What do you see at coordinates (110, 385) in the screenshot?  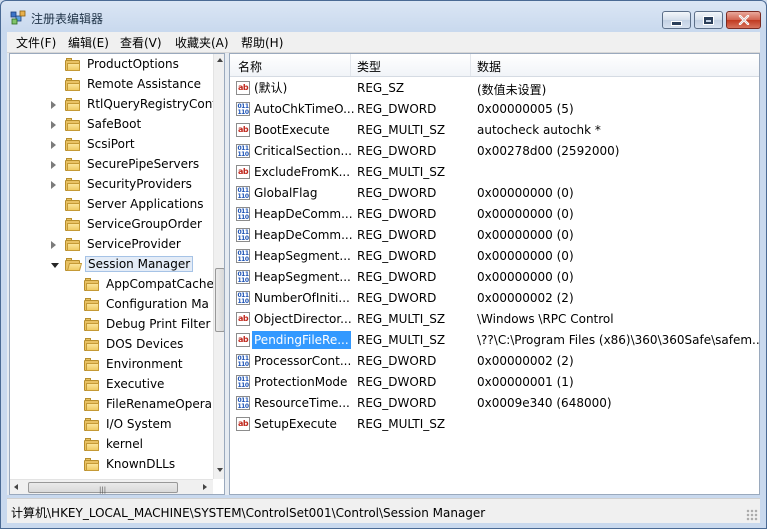 I see `tree-item: Executive` at bounding box center [110, 385].